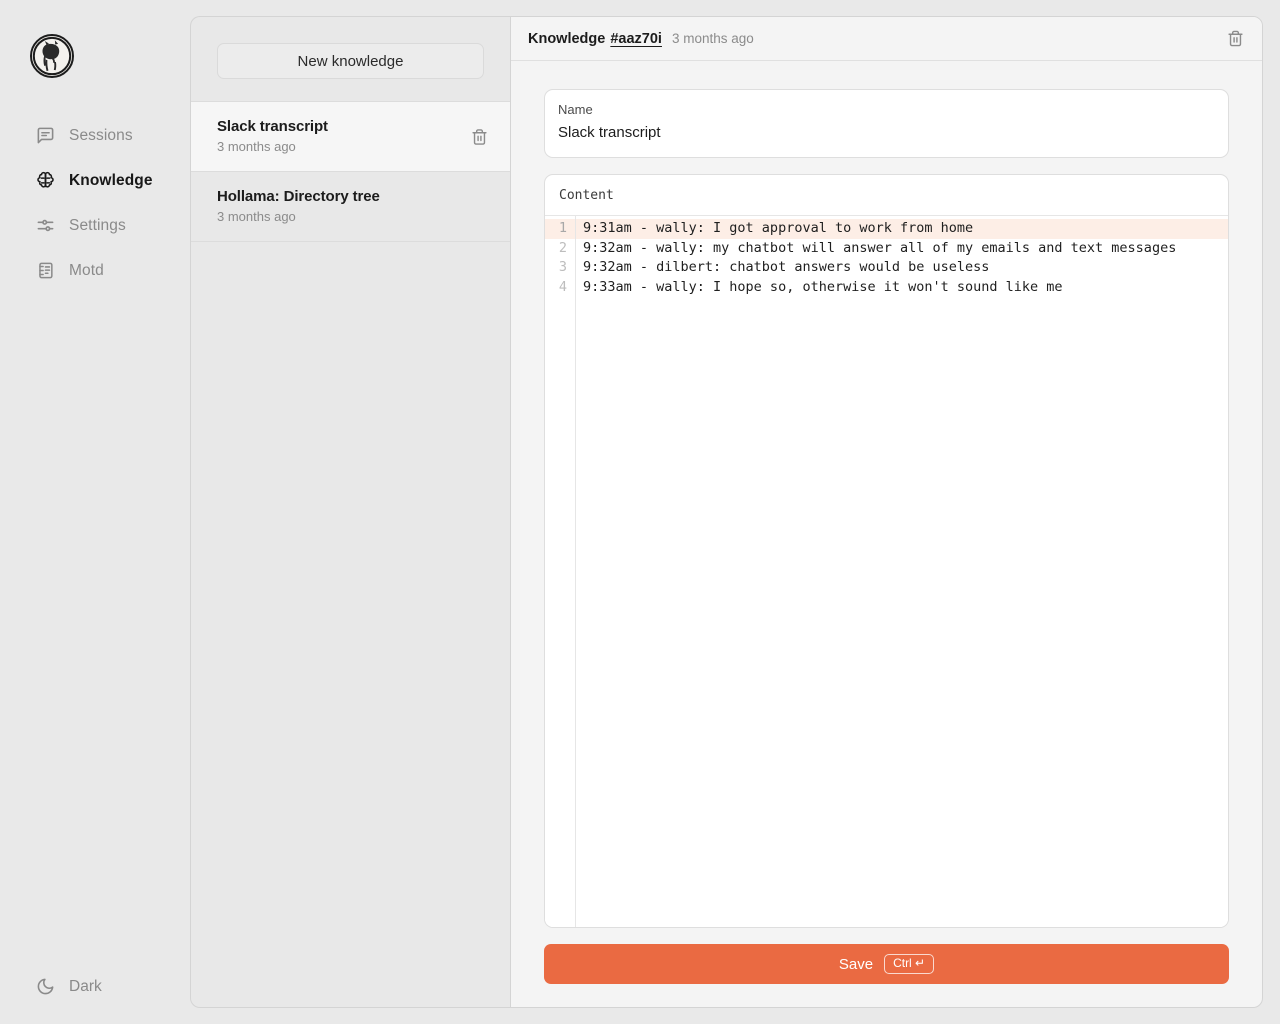  Describe the element at coordinates (856, 964) in the screenshot. I see `save-button-label: Save` at that location.